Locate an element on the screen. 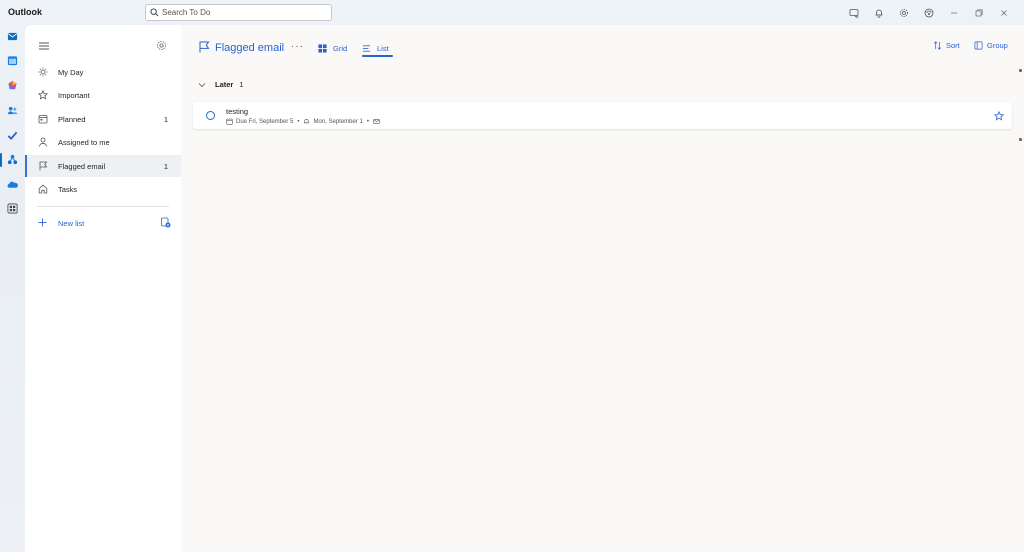 This screenshot has width=1024, height=552. feedback-button is located at coordinates (853, 12).